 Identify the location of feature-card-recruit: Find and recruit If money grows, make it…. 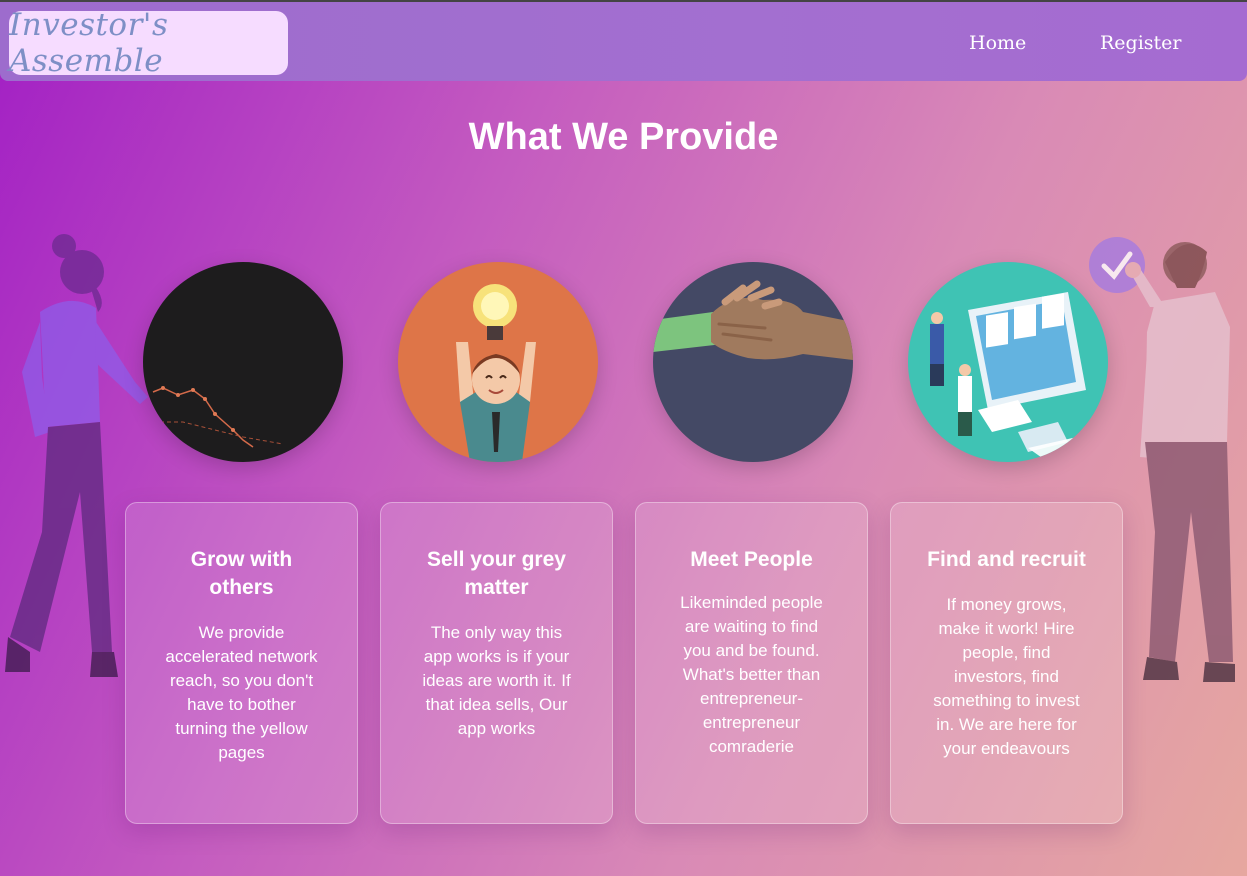
(1006, 663).